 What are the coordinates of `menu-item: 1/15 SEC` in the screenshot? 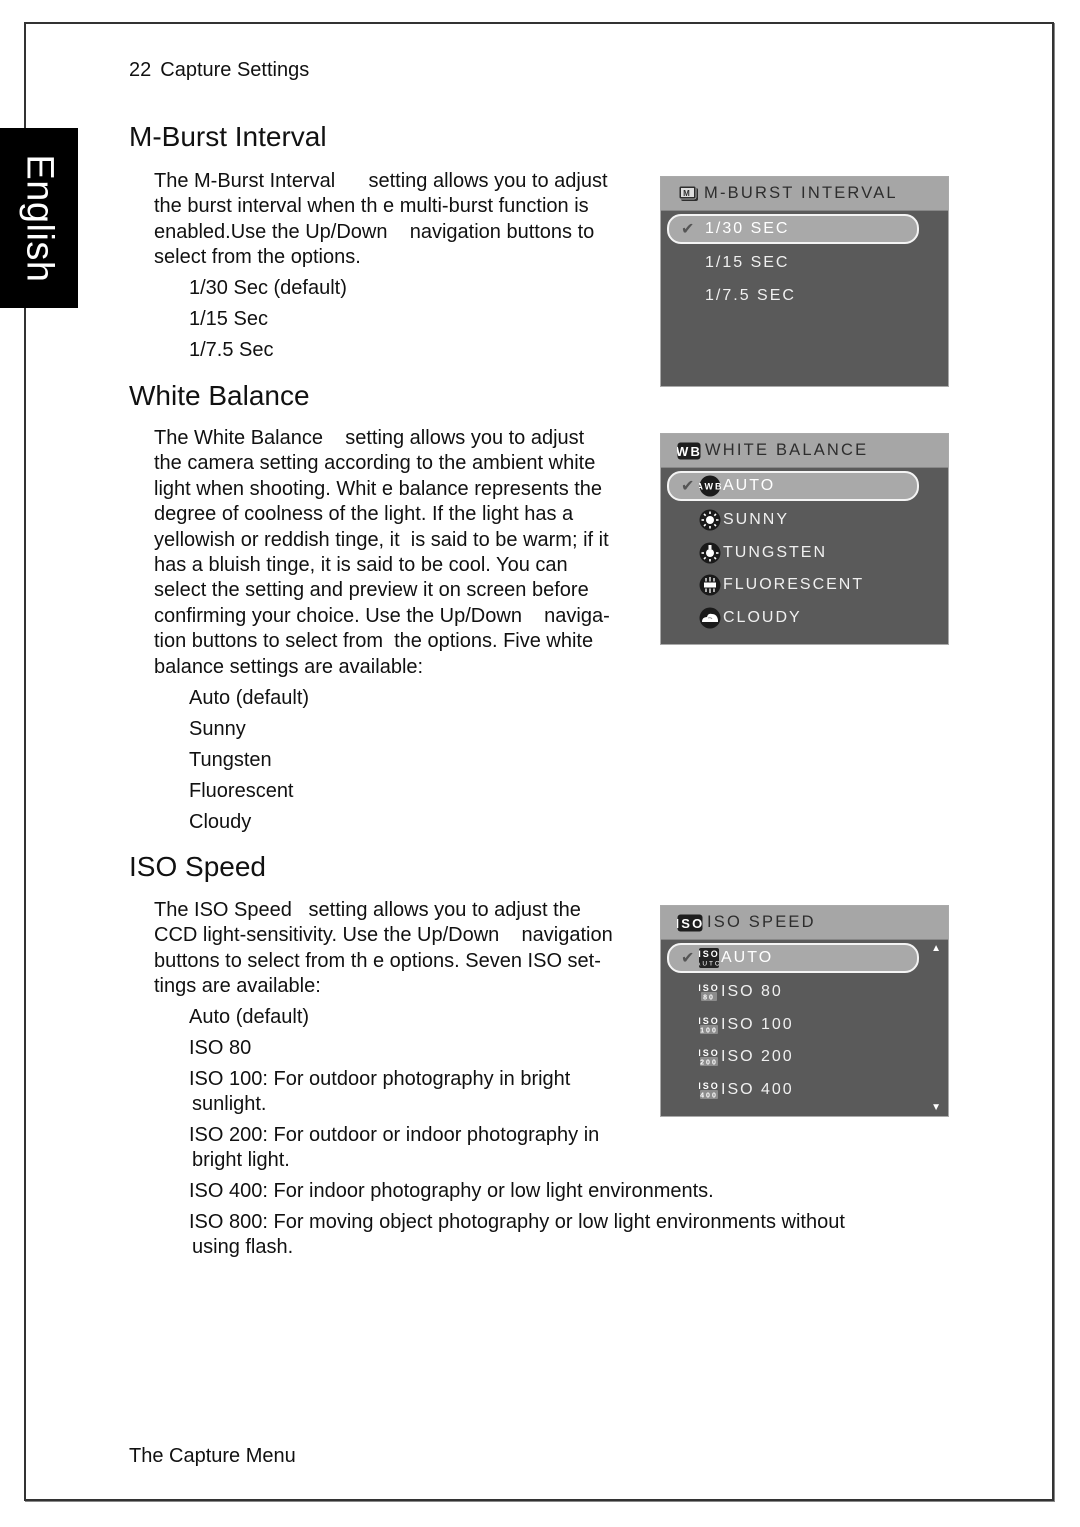 It's located at (804, 263).